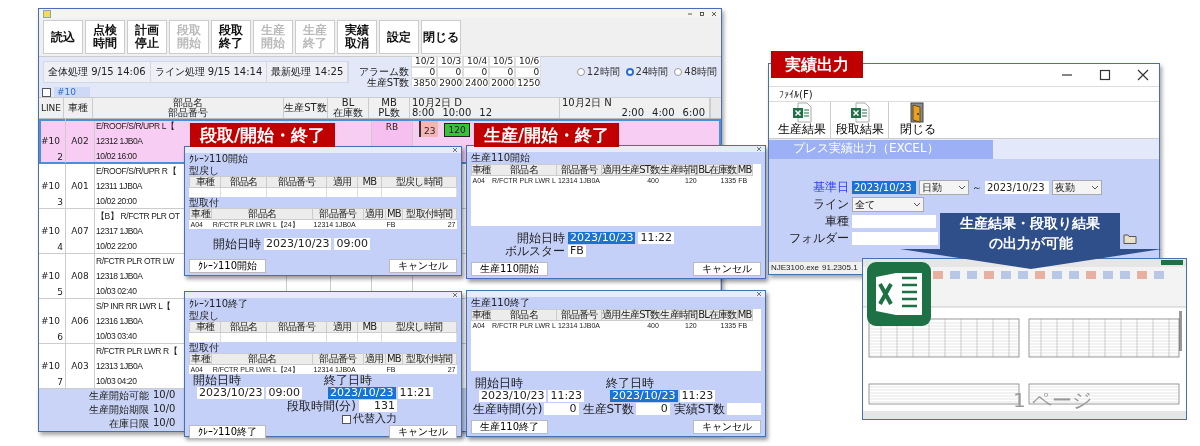 This screenshot has height=446, width=1200. I want to click on row-label: 生産ST数, so click(388, 83).